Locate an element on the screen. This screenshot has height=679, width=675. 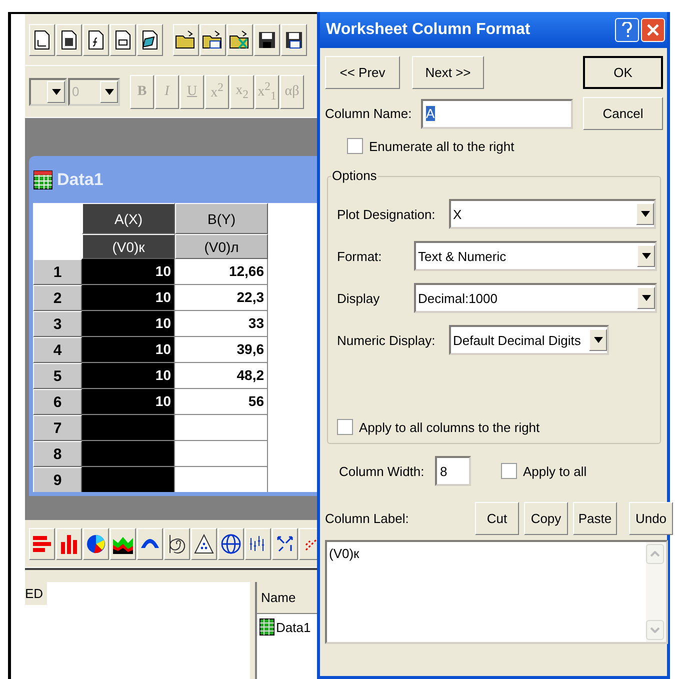
dropdown: Text & Numeric is located at coordinates (535, 256).